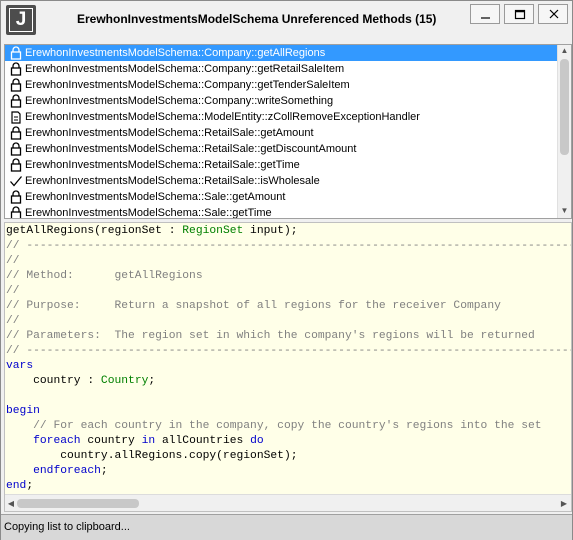  I want to click on endforeach-semicolon: ;, so click(104, 471).